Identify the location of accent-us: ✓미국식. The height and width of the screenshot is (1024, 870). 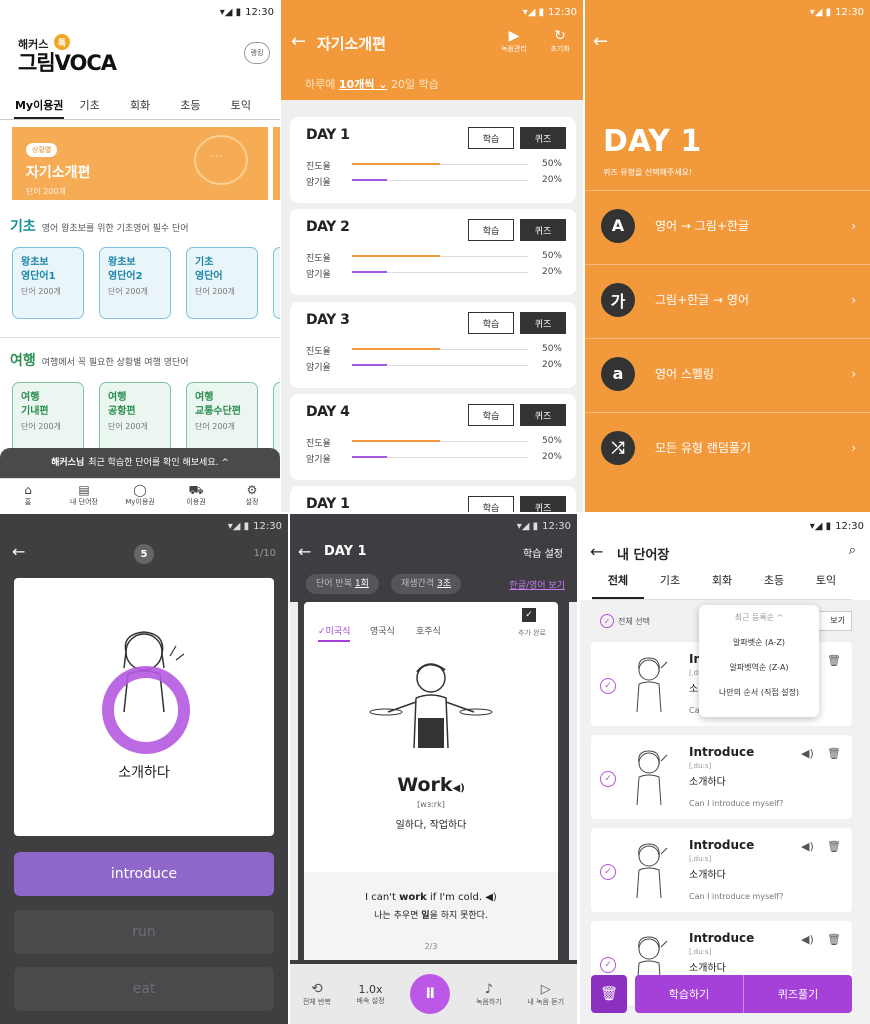
(334, 633).